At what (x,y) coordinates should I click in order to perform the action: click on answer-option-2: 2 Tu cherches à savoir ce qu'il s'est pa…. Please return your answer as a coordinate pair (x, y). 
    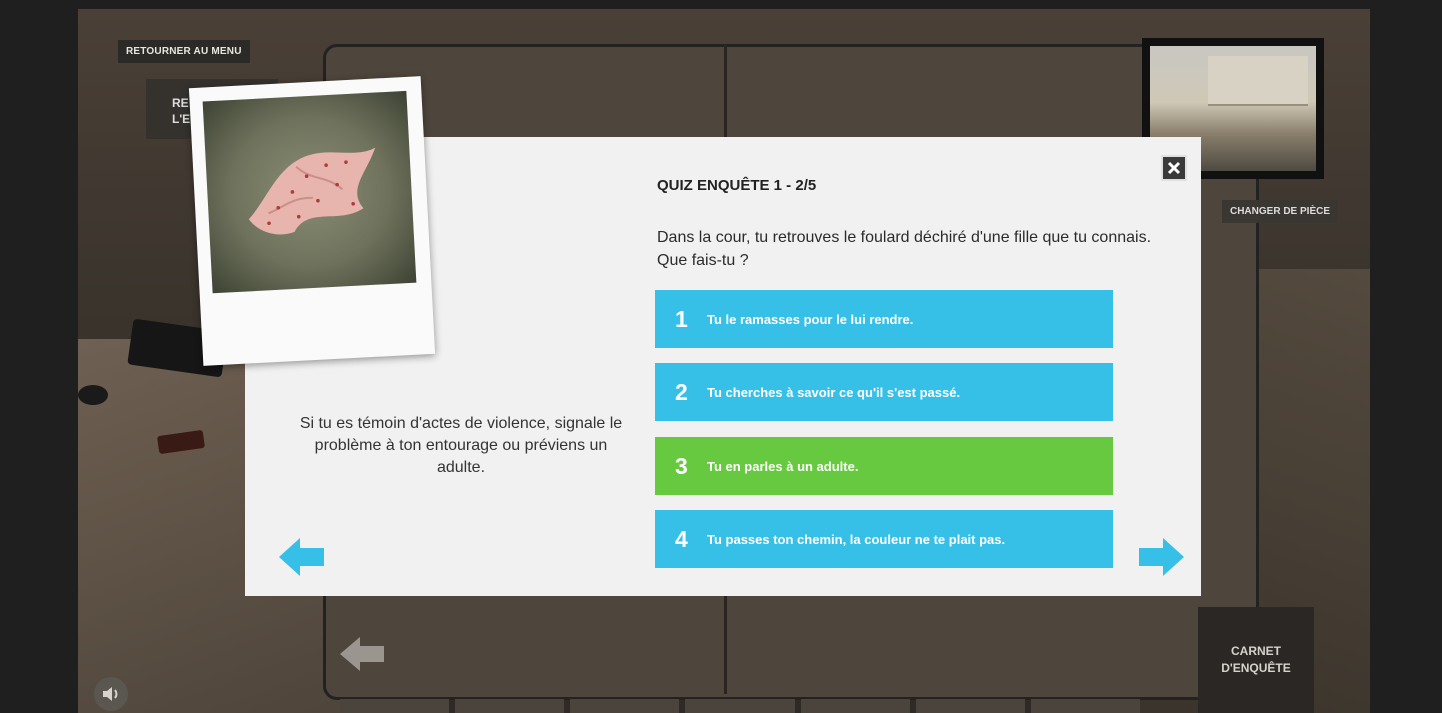
    Looking at the image, I should click on (884, 392).